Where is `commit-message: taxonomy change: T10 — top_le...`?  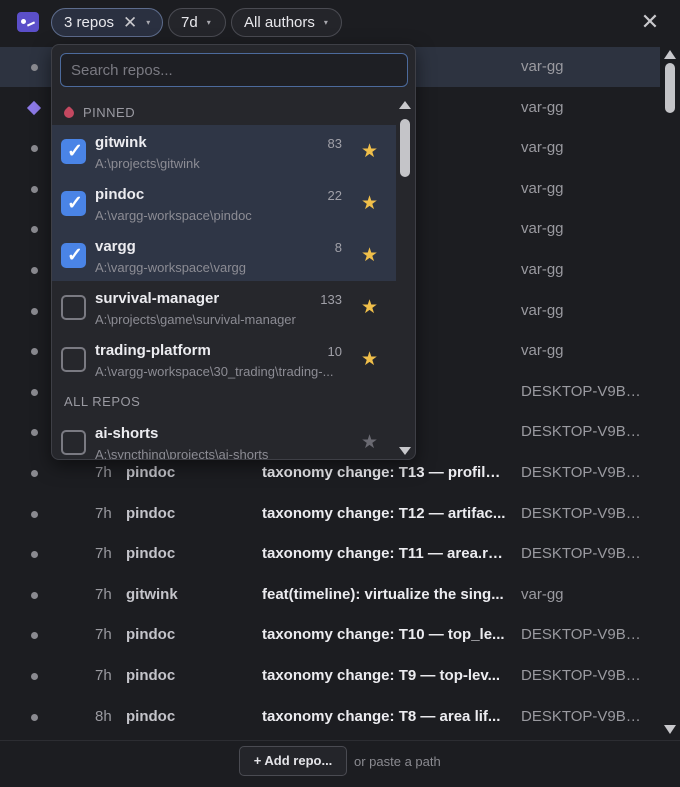 commit-message: taxonomy change: T10 — top_le... is located at coordinates (383, 635).